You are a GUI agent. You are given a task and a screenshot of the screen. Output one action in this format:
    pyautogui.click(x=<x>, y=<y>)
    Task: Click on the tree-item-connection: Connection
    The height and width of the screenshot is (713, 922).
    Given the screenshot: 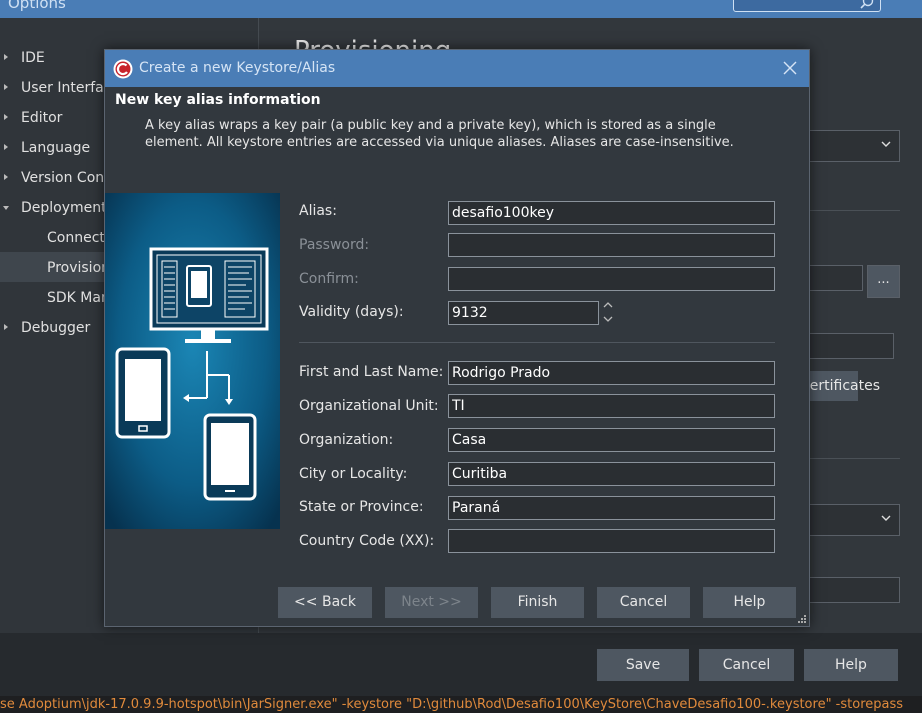 What is the action you would take?
    pyautogui.click(x=52, y=238)
    